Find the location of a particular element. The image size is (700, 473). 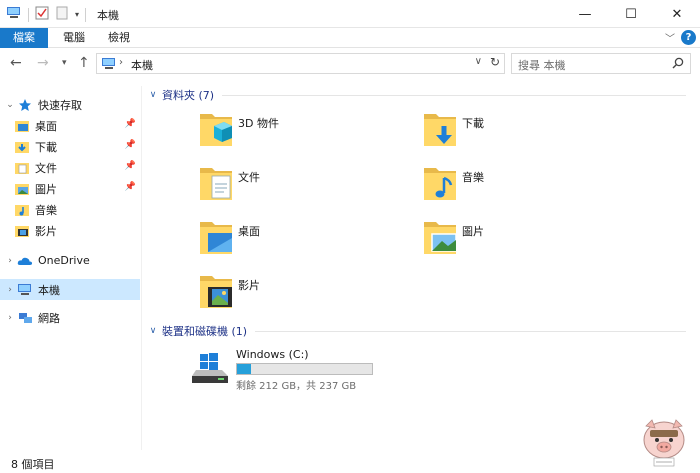

breadcrumb: 本機 is located at coordinates (142, 65).